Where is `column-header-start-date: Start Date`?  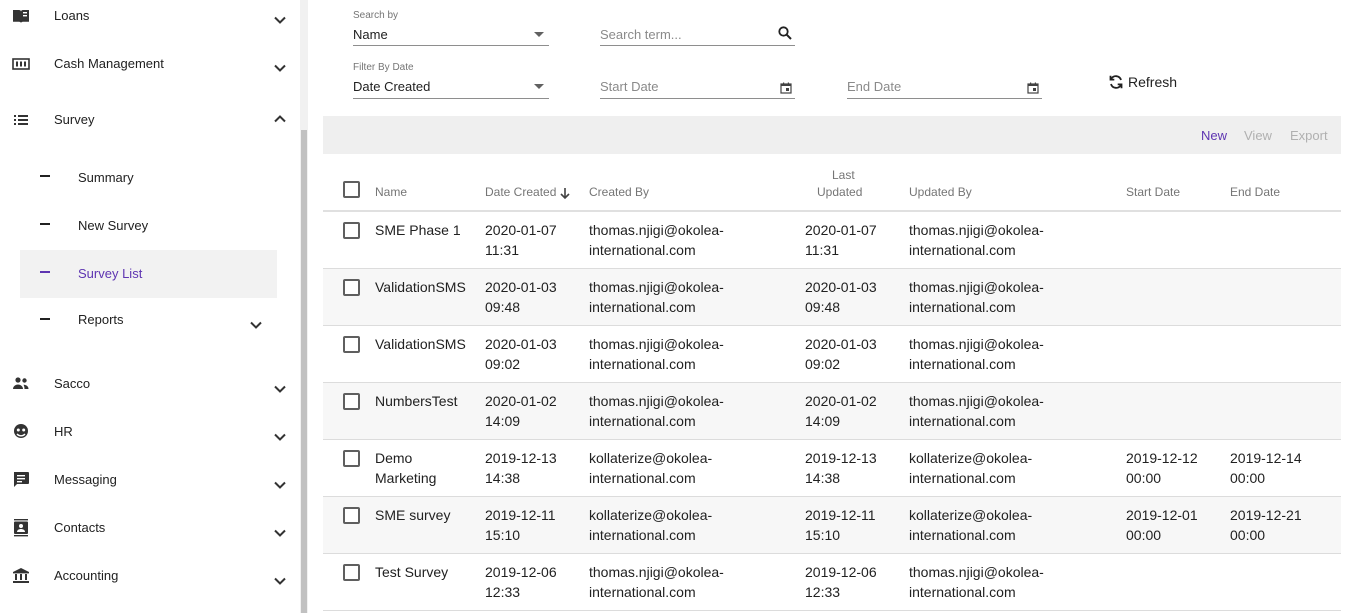 column-header-start-date: Start Date is located at coordinates (1153, 192).